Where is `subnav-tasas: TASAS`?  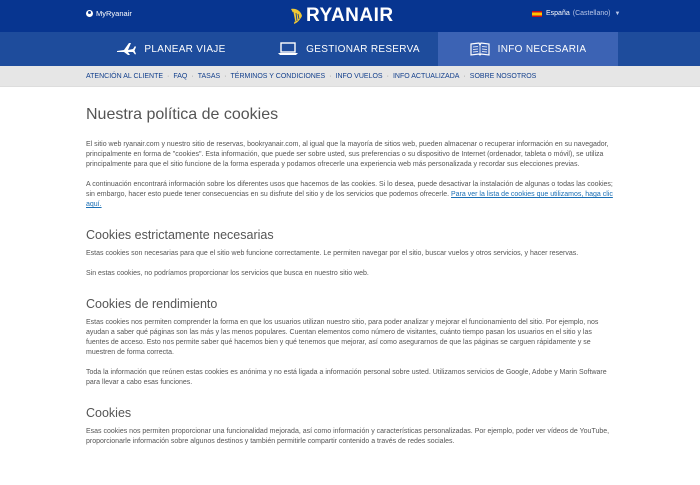 subnav-tasas: TASAS is located at coordinates (209, 76).